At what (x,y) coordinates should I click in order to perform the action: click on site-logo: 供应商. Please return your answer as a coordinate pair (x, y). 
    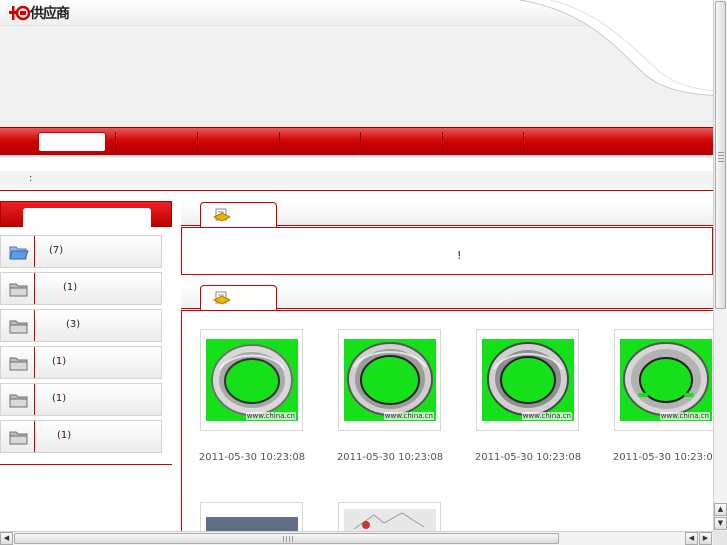
    Looking at the image, I should click on (39, 13).